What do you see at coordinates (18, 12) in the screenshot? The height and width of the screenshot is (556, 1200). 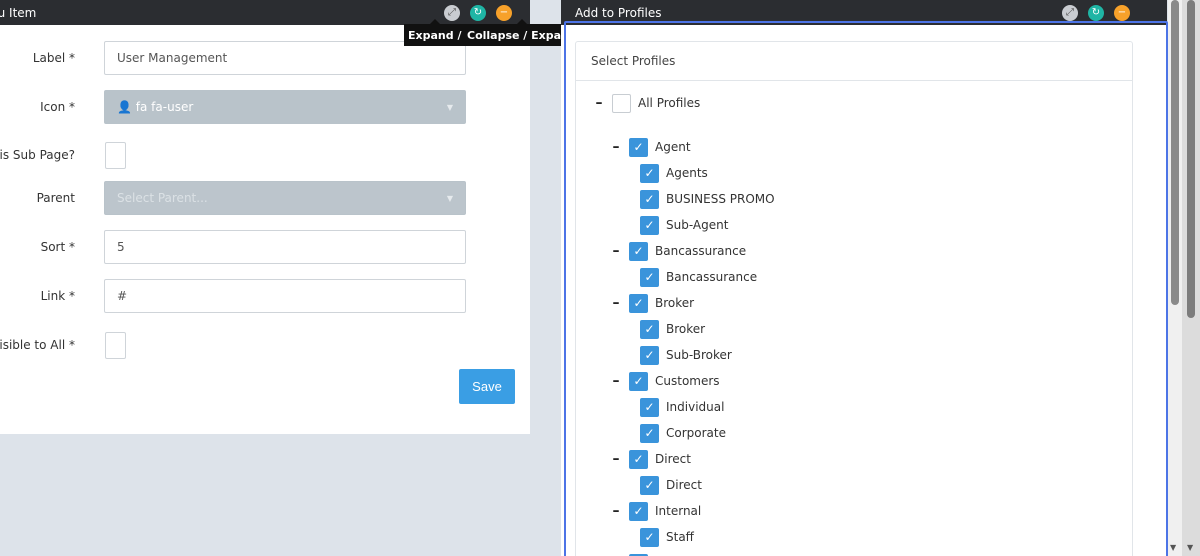 I see `menu-item-panel-title: nu Item` at bounding box center [18, 12].